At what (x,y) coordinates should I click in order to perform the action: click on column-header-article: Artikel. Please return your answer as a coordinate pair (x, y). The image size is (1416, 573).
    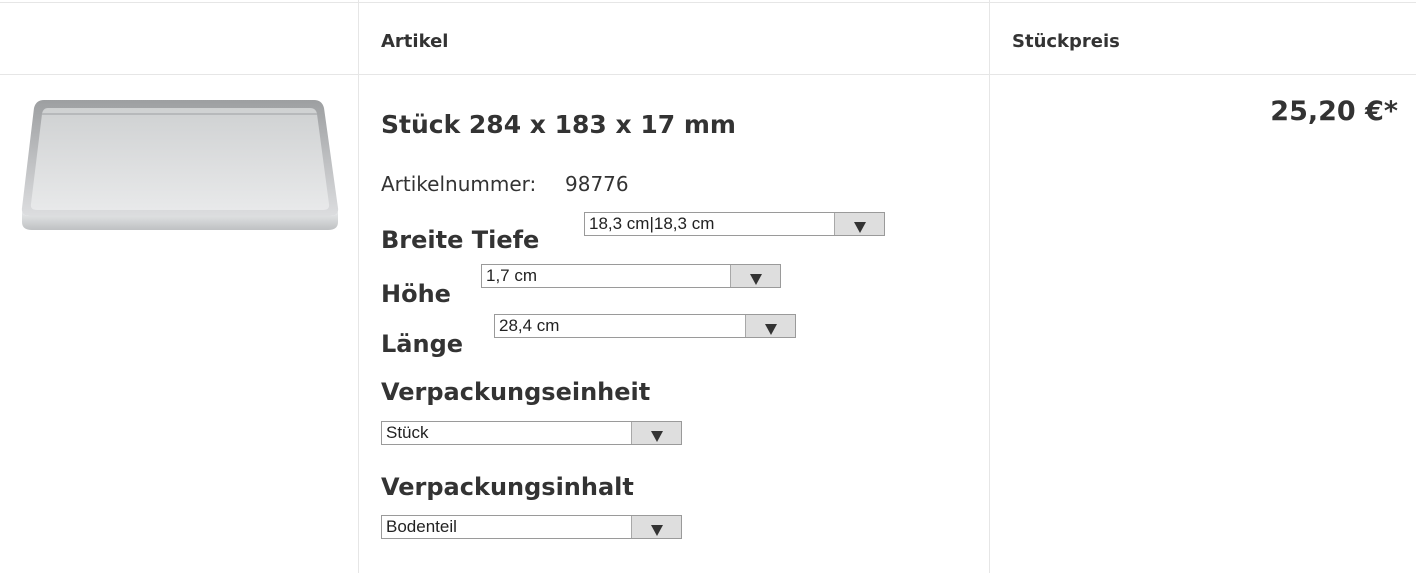
    Looking at the image, I should click on (415, 41).